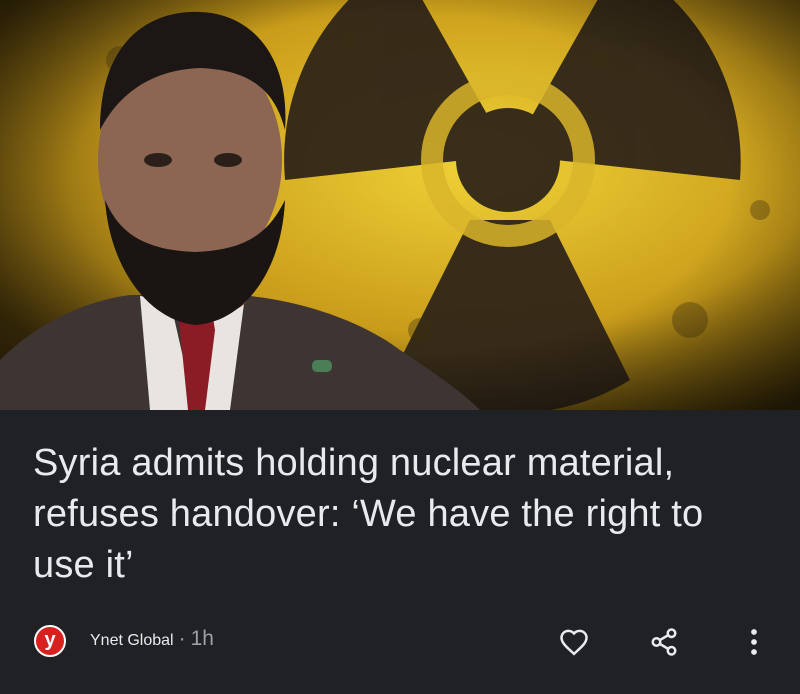 The image size is (800, 694). I want to click on source-info: Ynet Global · 1h, so click(152, 639).